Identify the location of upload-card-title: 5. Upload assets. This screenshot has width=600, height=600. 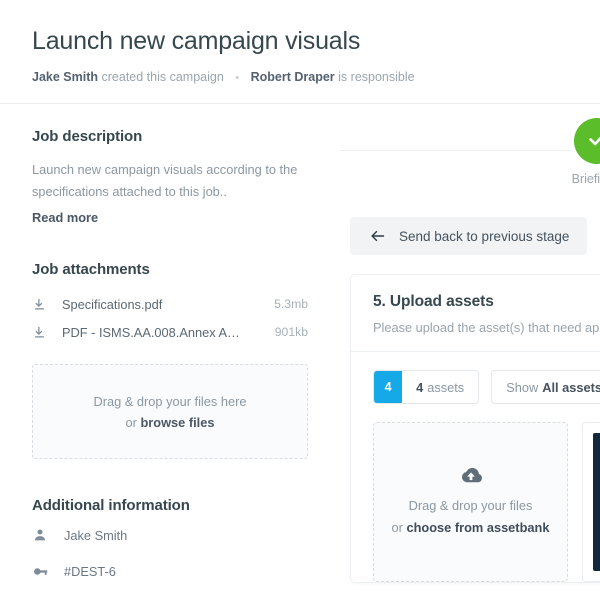
(433, 302).